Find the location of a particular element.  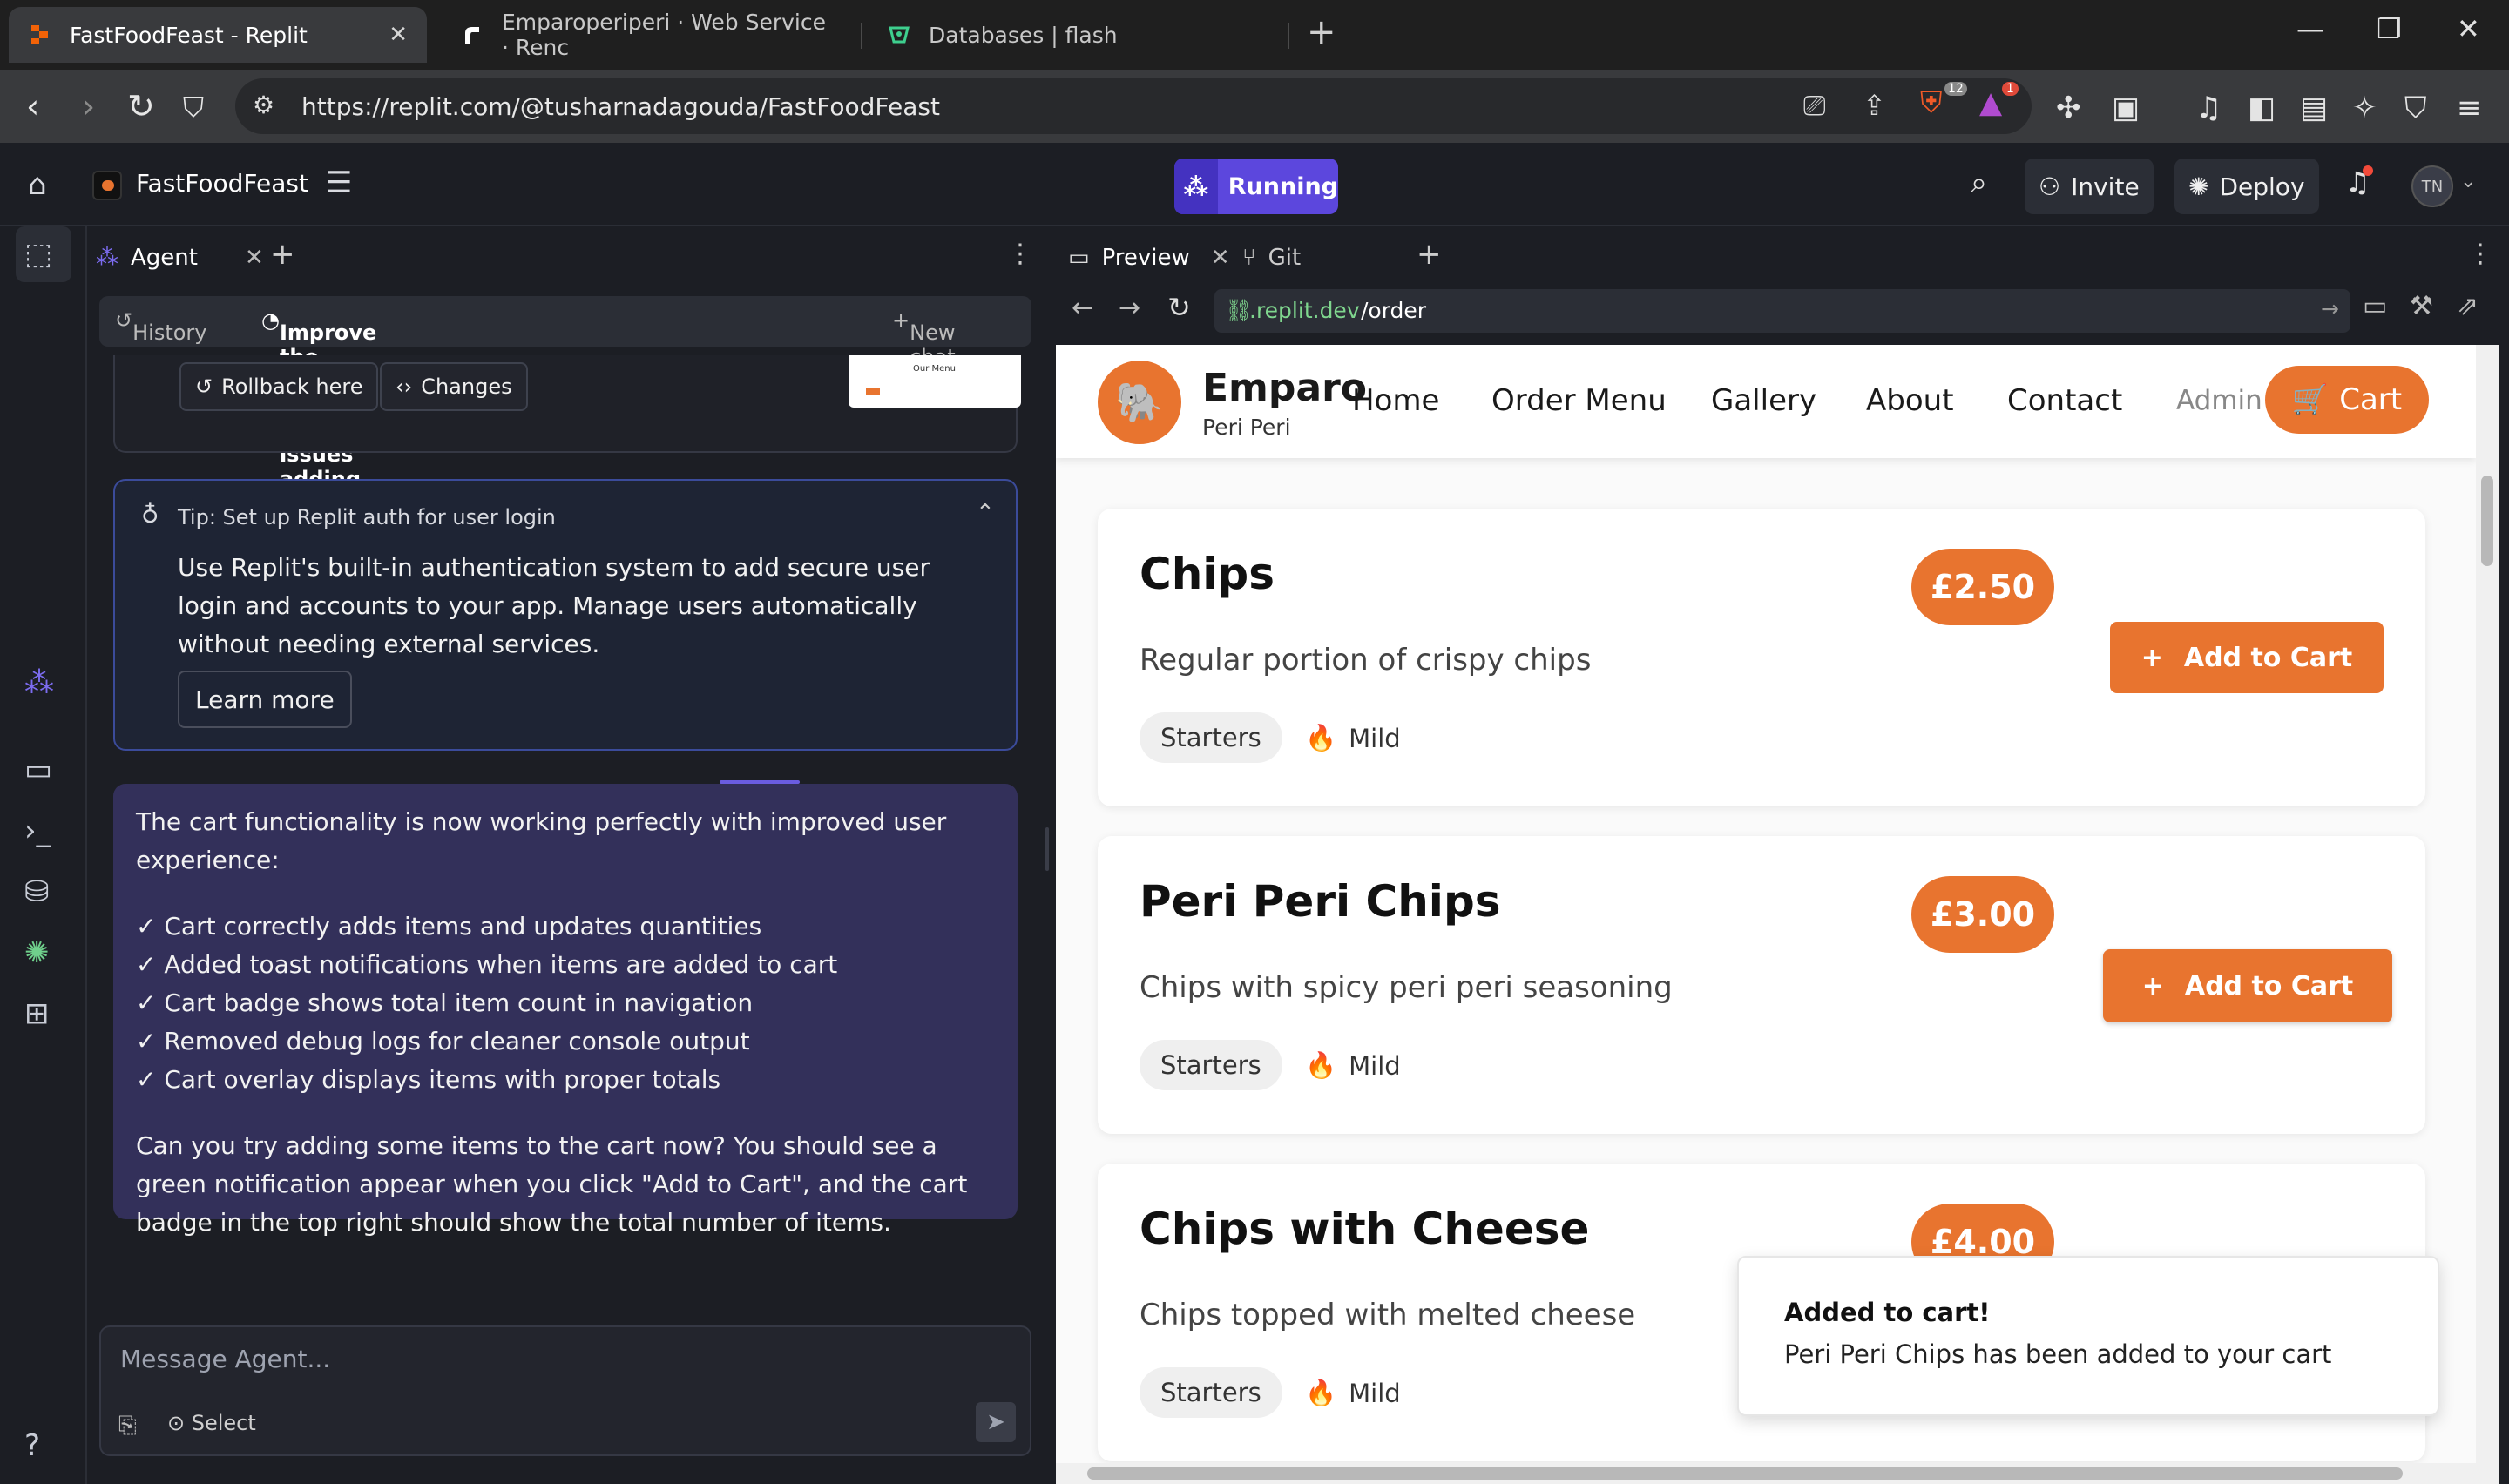

collapse-icon: ⌃ is located at coordinates (985, 513).